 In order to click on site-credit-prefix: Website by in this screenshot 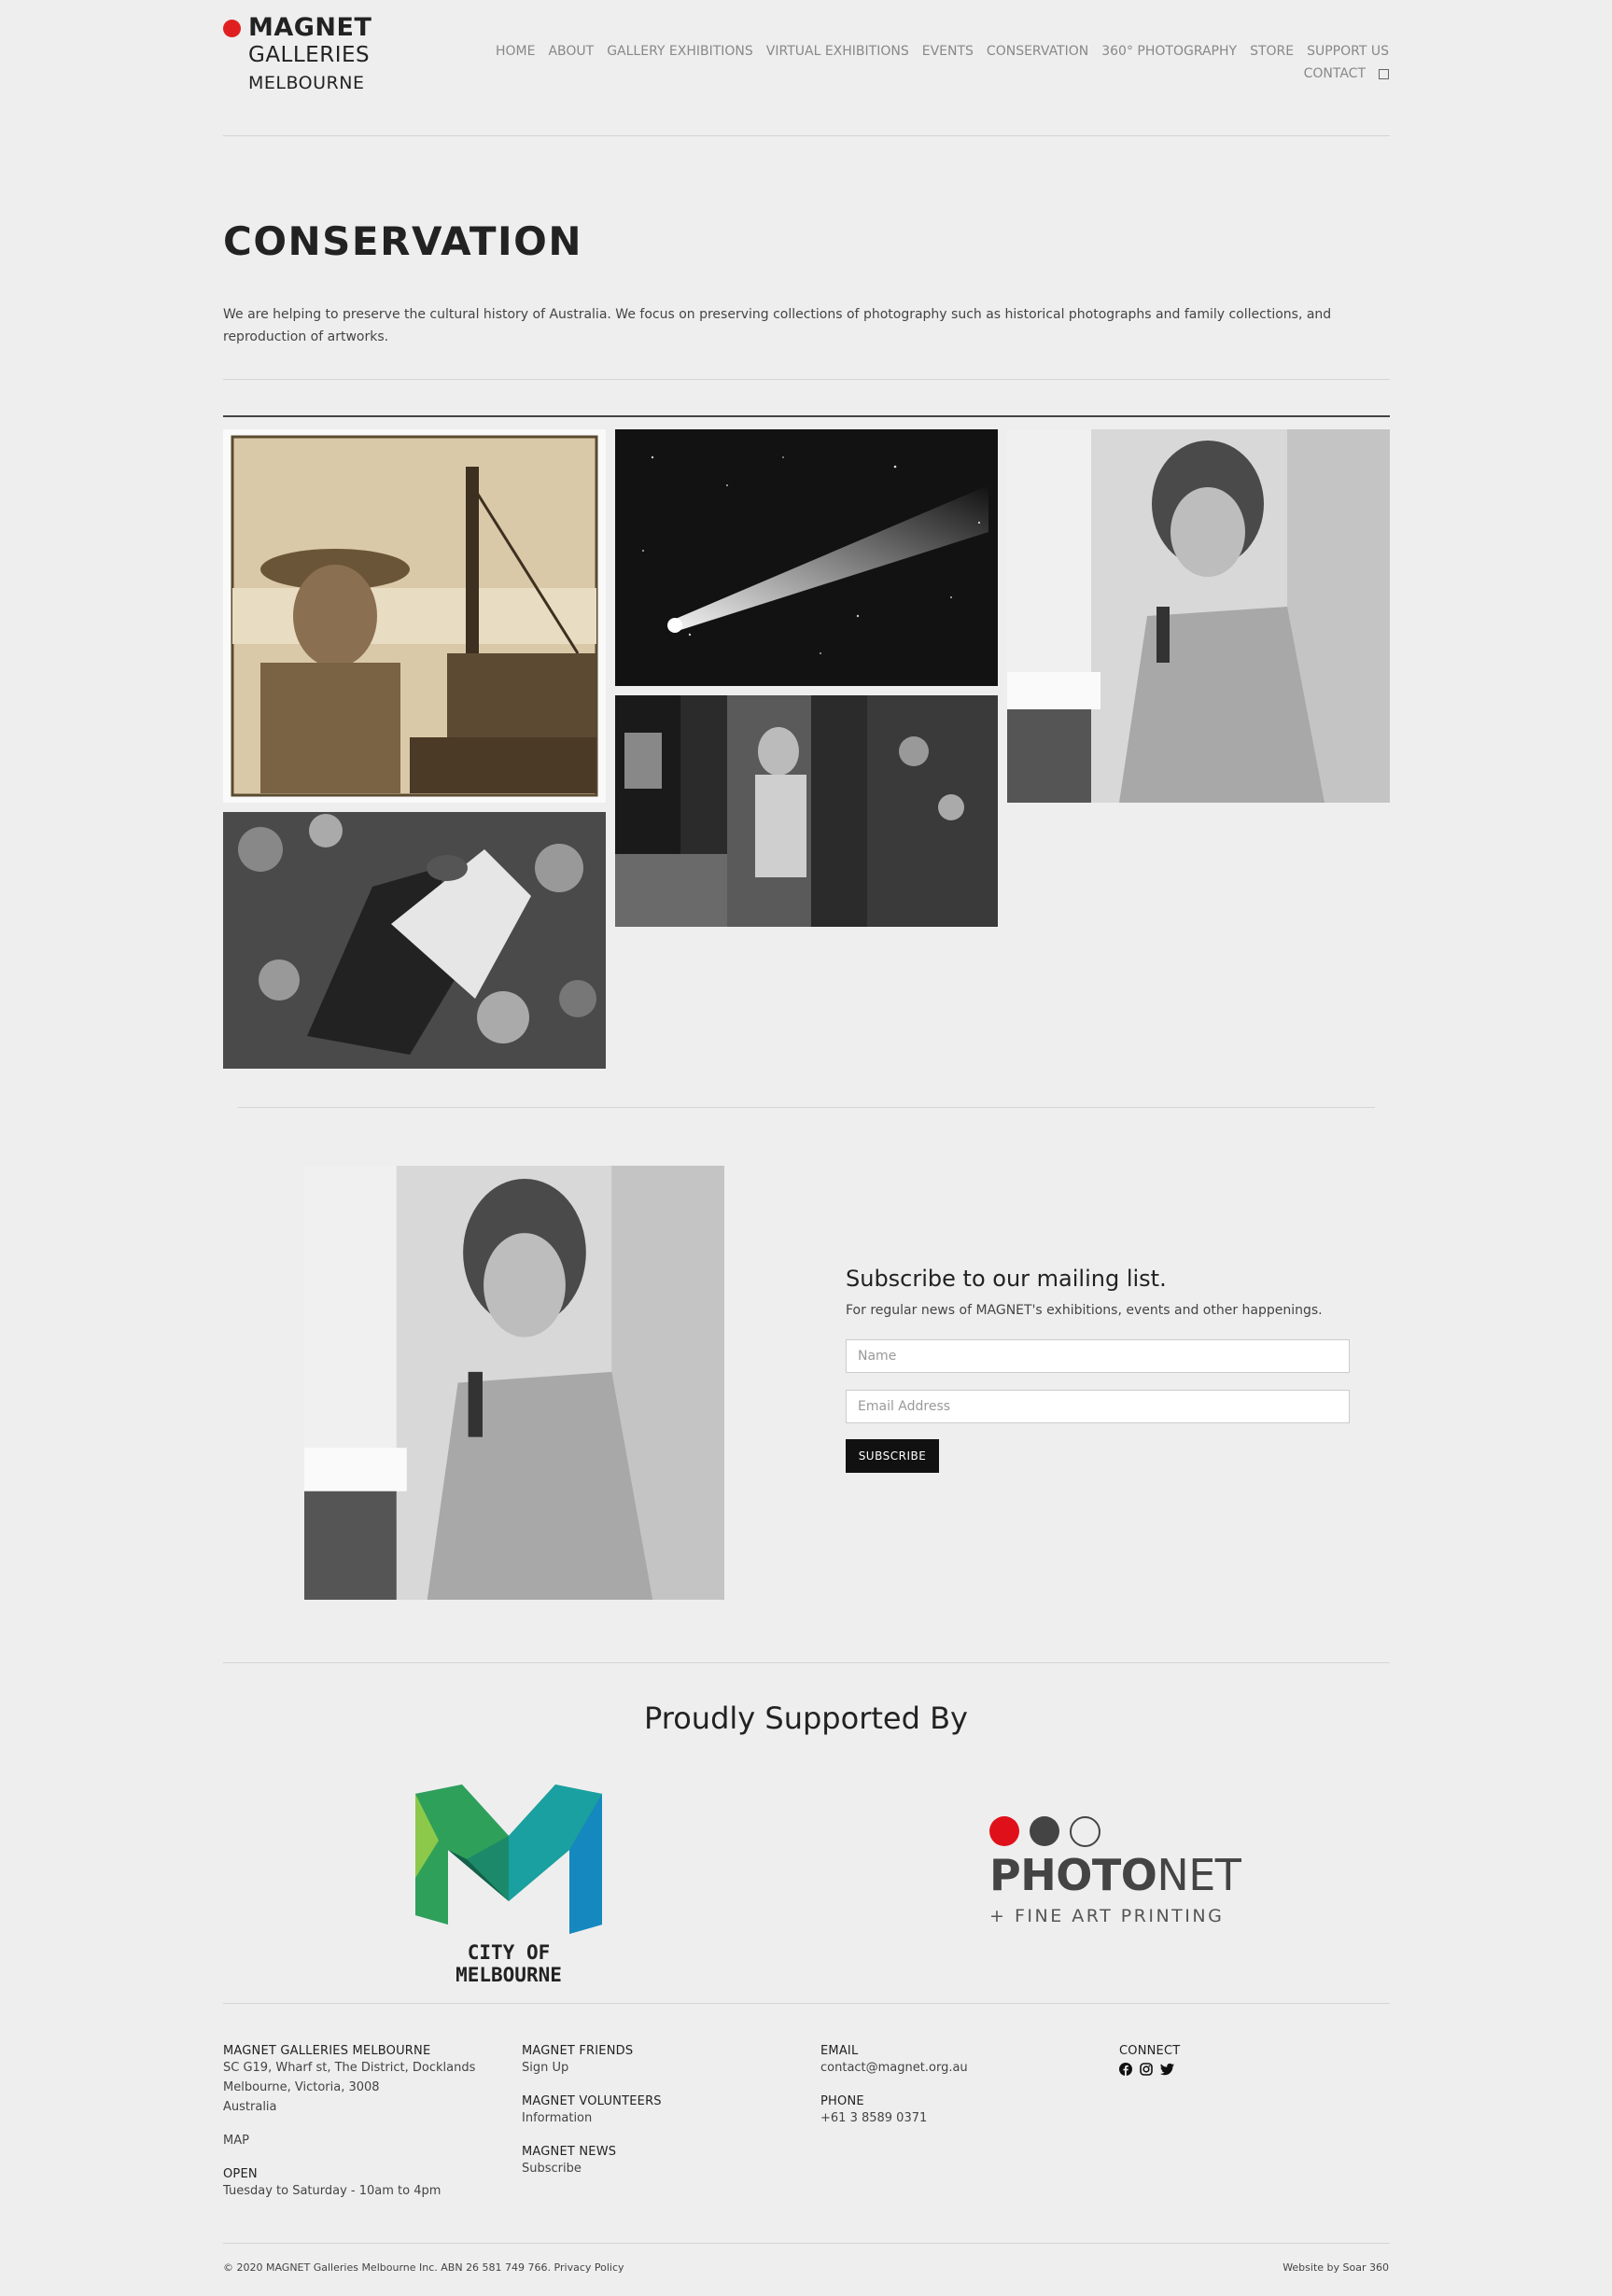, I will do `click(1312, 2267)`.